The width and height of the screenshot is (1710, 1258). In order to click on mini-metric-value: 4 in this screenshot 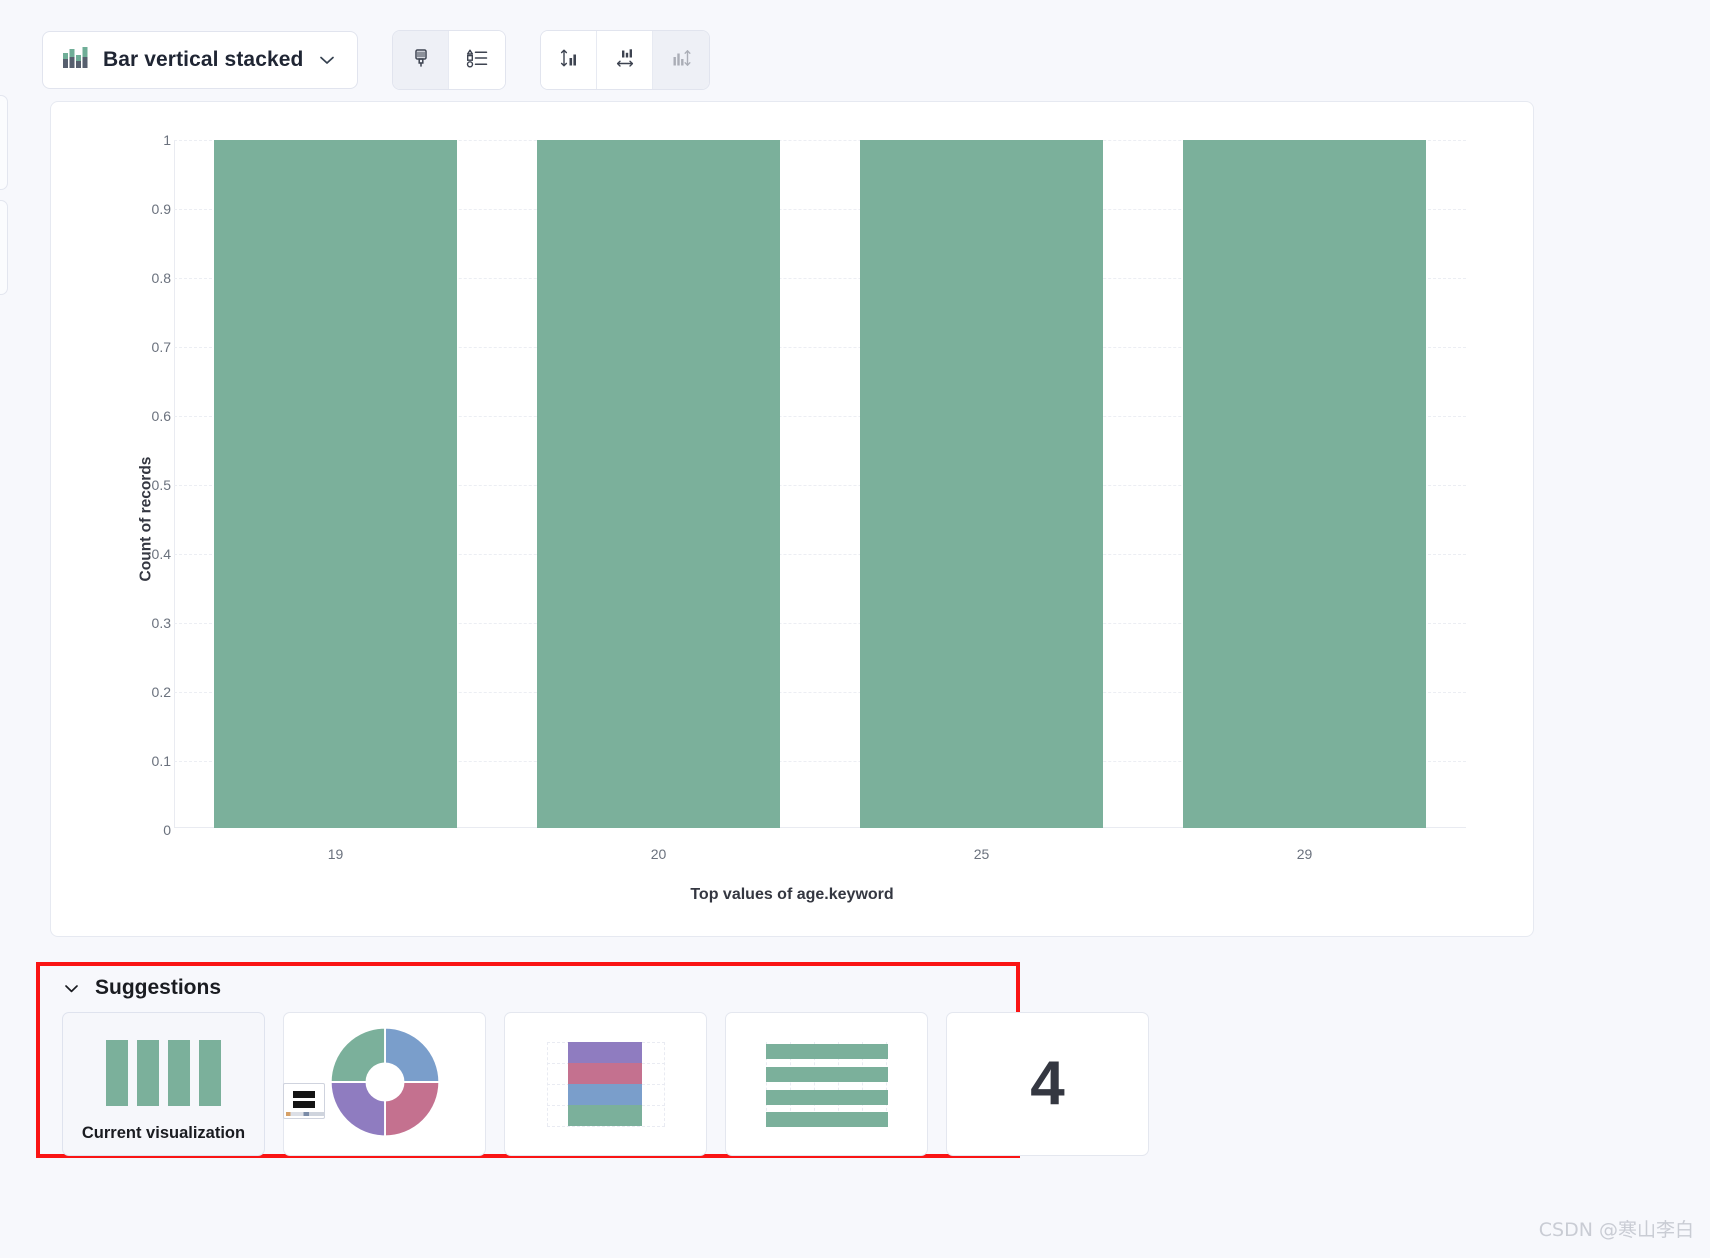, I will do `click(1047, 1083)`.